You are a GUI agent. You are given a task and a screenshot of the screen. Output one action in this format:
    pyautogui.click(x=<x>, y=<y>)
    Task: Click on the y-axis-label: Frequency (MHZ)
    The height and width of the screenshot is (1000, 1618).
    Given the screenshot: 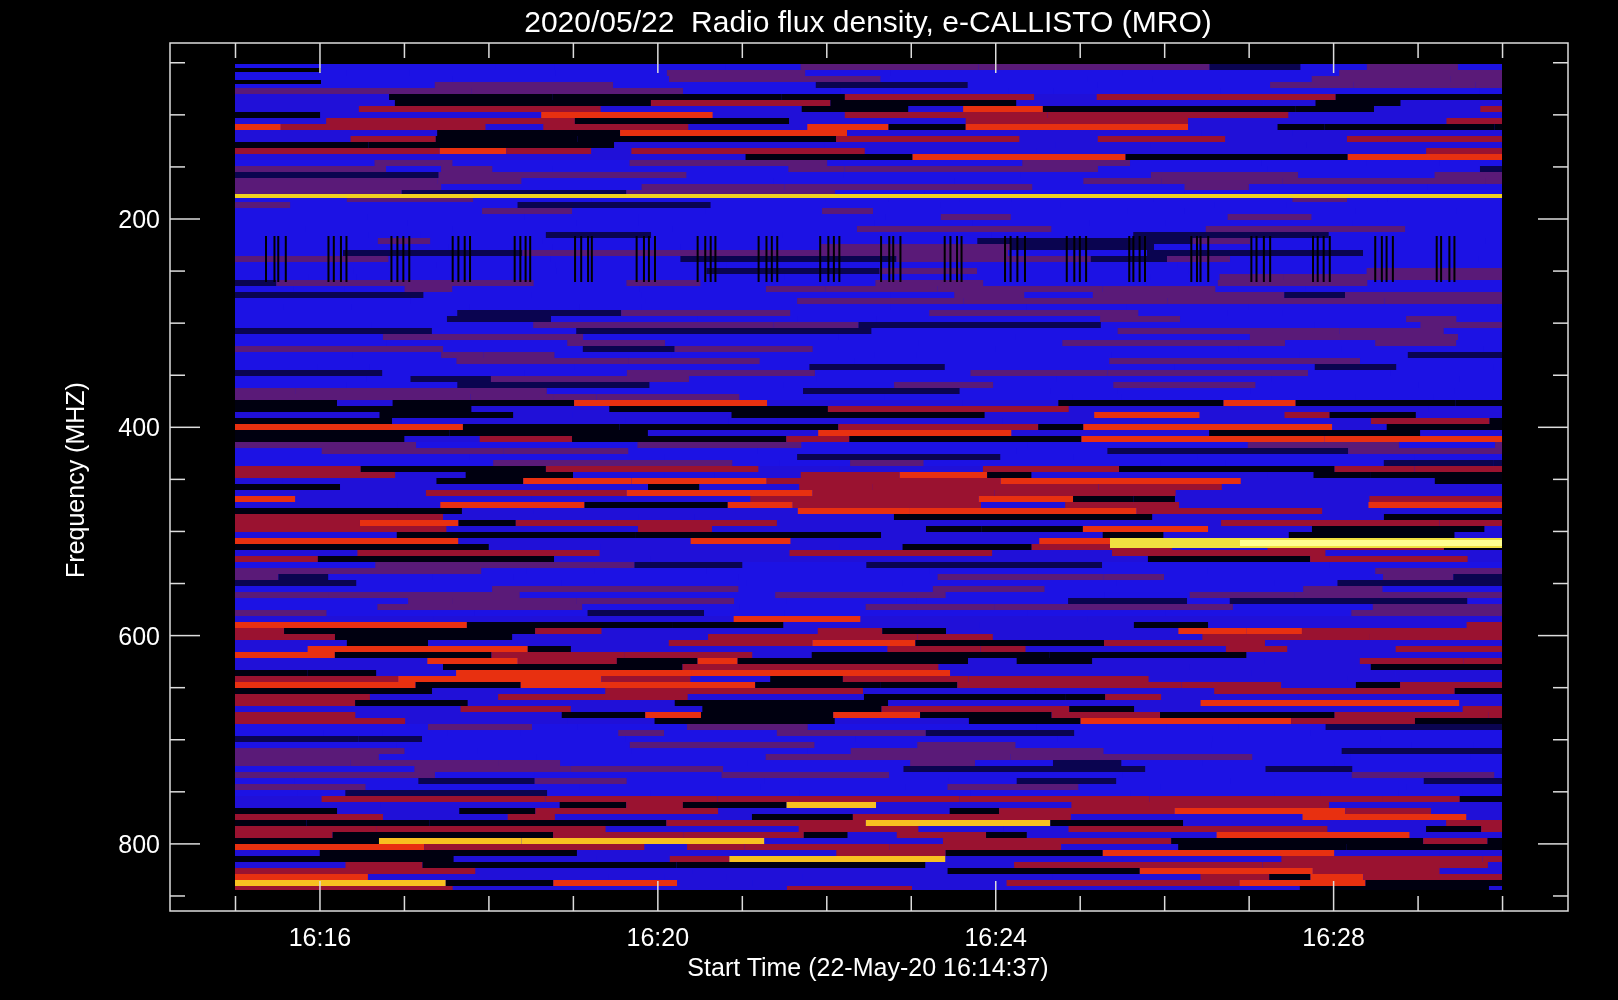 What is the action you would take?
    pyautogui.click(x=75, y=480)
    